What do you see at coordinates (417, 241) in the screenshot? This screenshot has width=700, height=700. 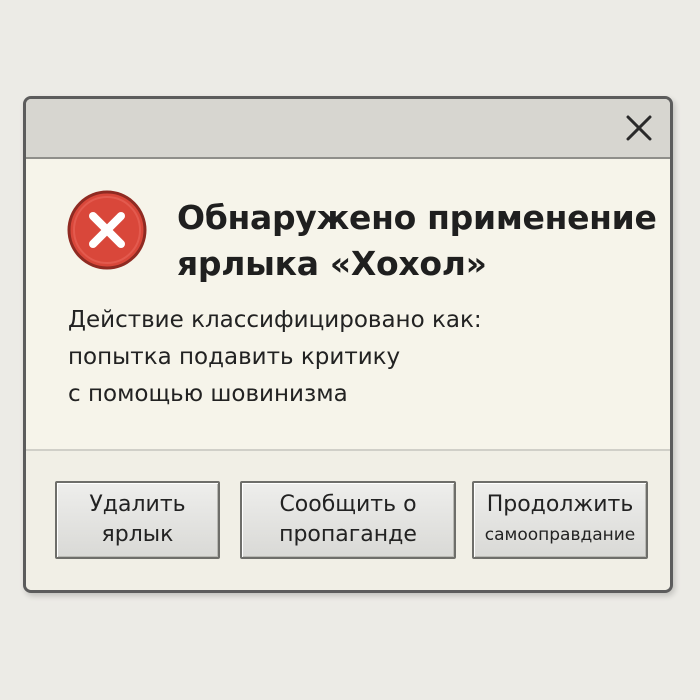 I see `dialog-title: Обнаружено применение ярлыка «Хохол»` at bounding box center [417, 241].